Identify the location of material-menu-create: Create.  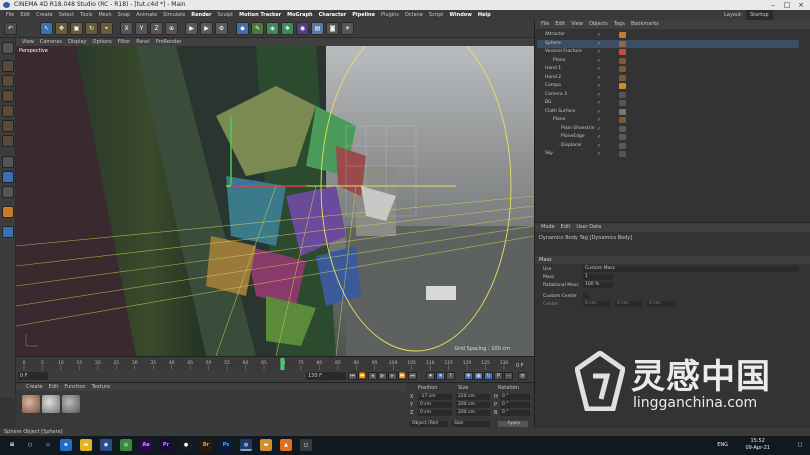
(34, 387).